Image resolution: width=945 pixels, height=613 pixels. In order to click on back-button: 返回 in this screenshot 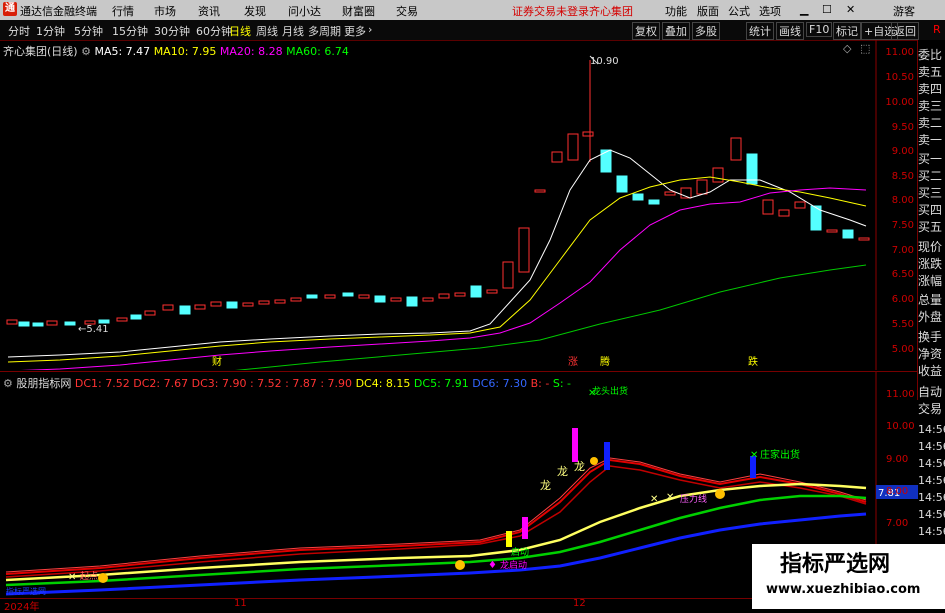, I will do `click(905, 31)`.